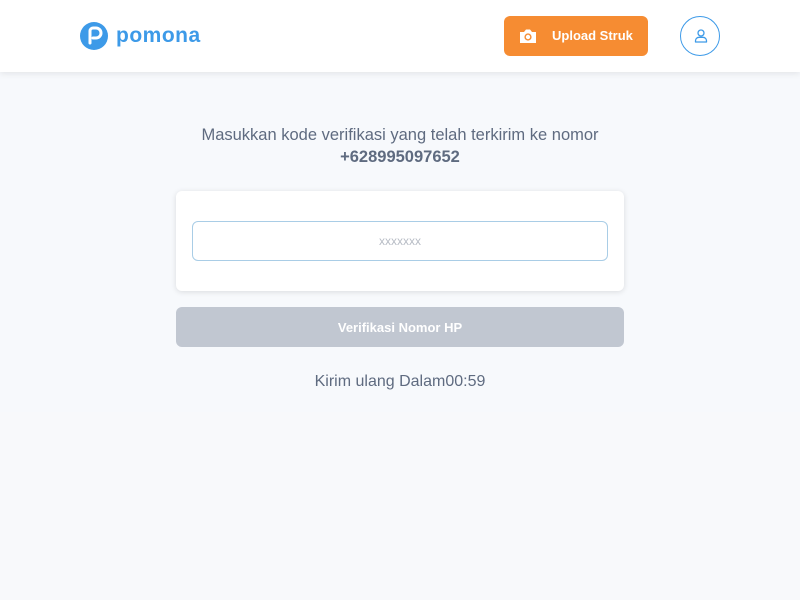 This screenshot has width=800, height=600. What do you see at coordinates (94, 36) in the screenshot?
I see `pomona-logo-icon` at bounding box center [94, 36].